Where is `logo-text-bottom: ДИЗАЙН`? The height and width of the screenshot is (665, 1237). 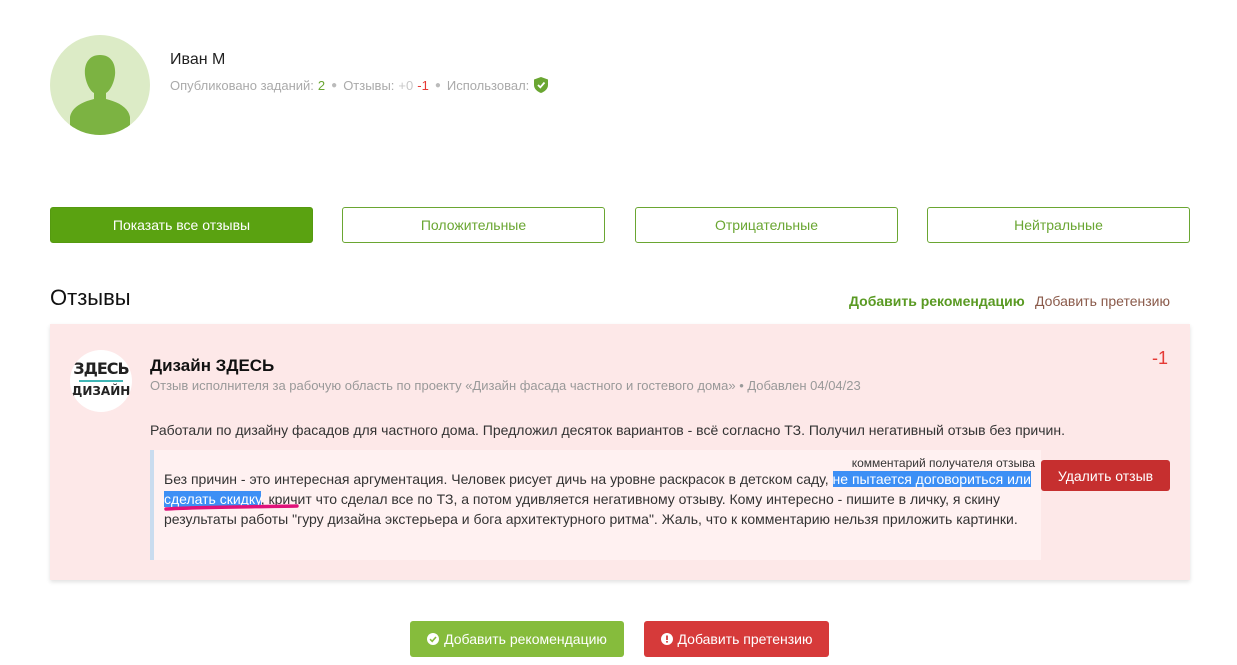
logo-text-bottom: ДИЗАЙН is located at coordinates (101, 391).